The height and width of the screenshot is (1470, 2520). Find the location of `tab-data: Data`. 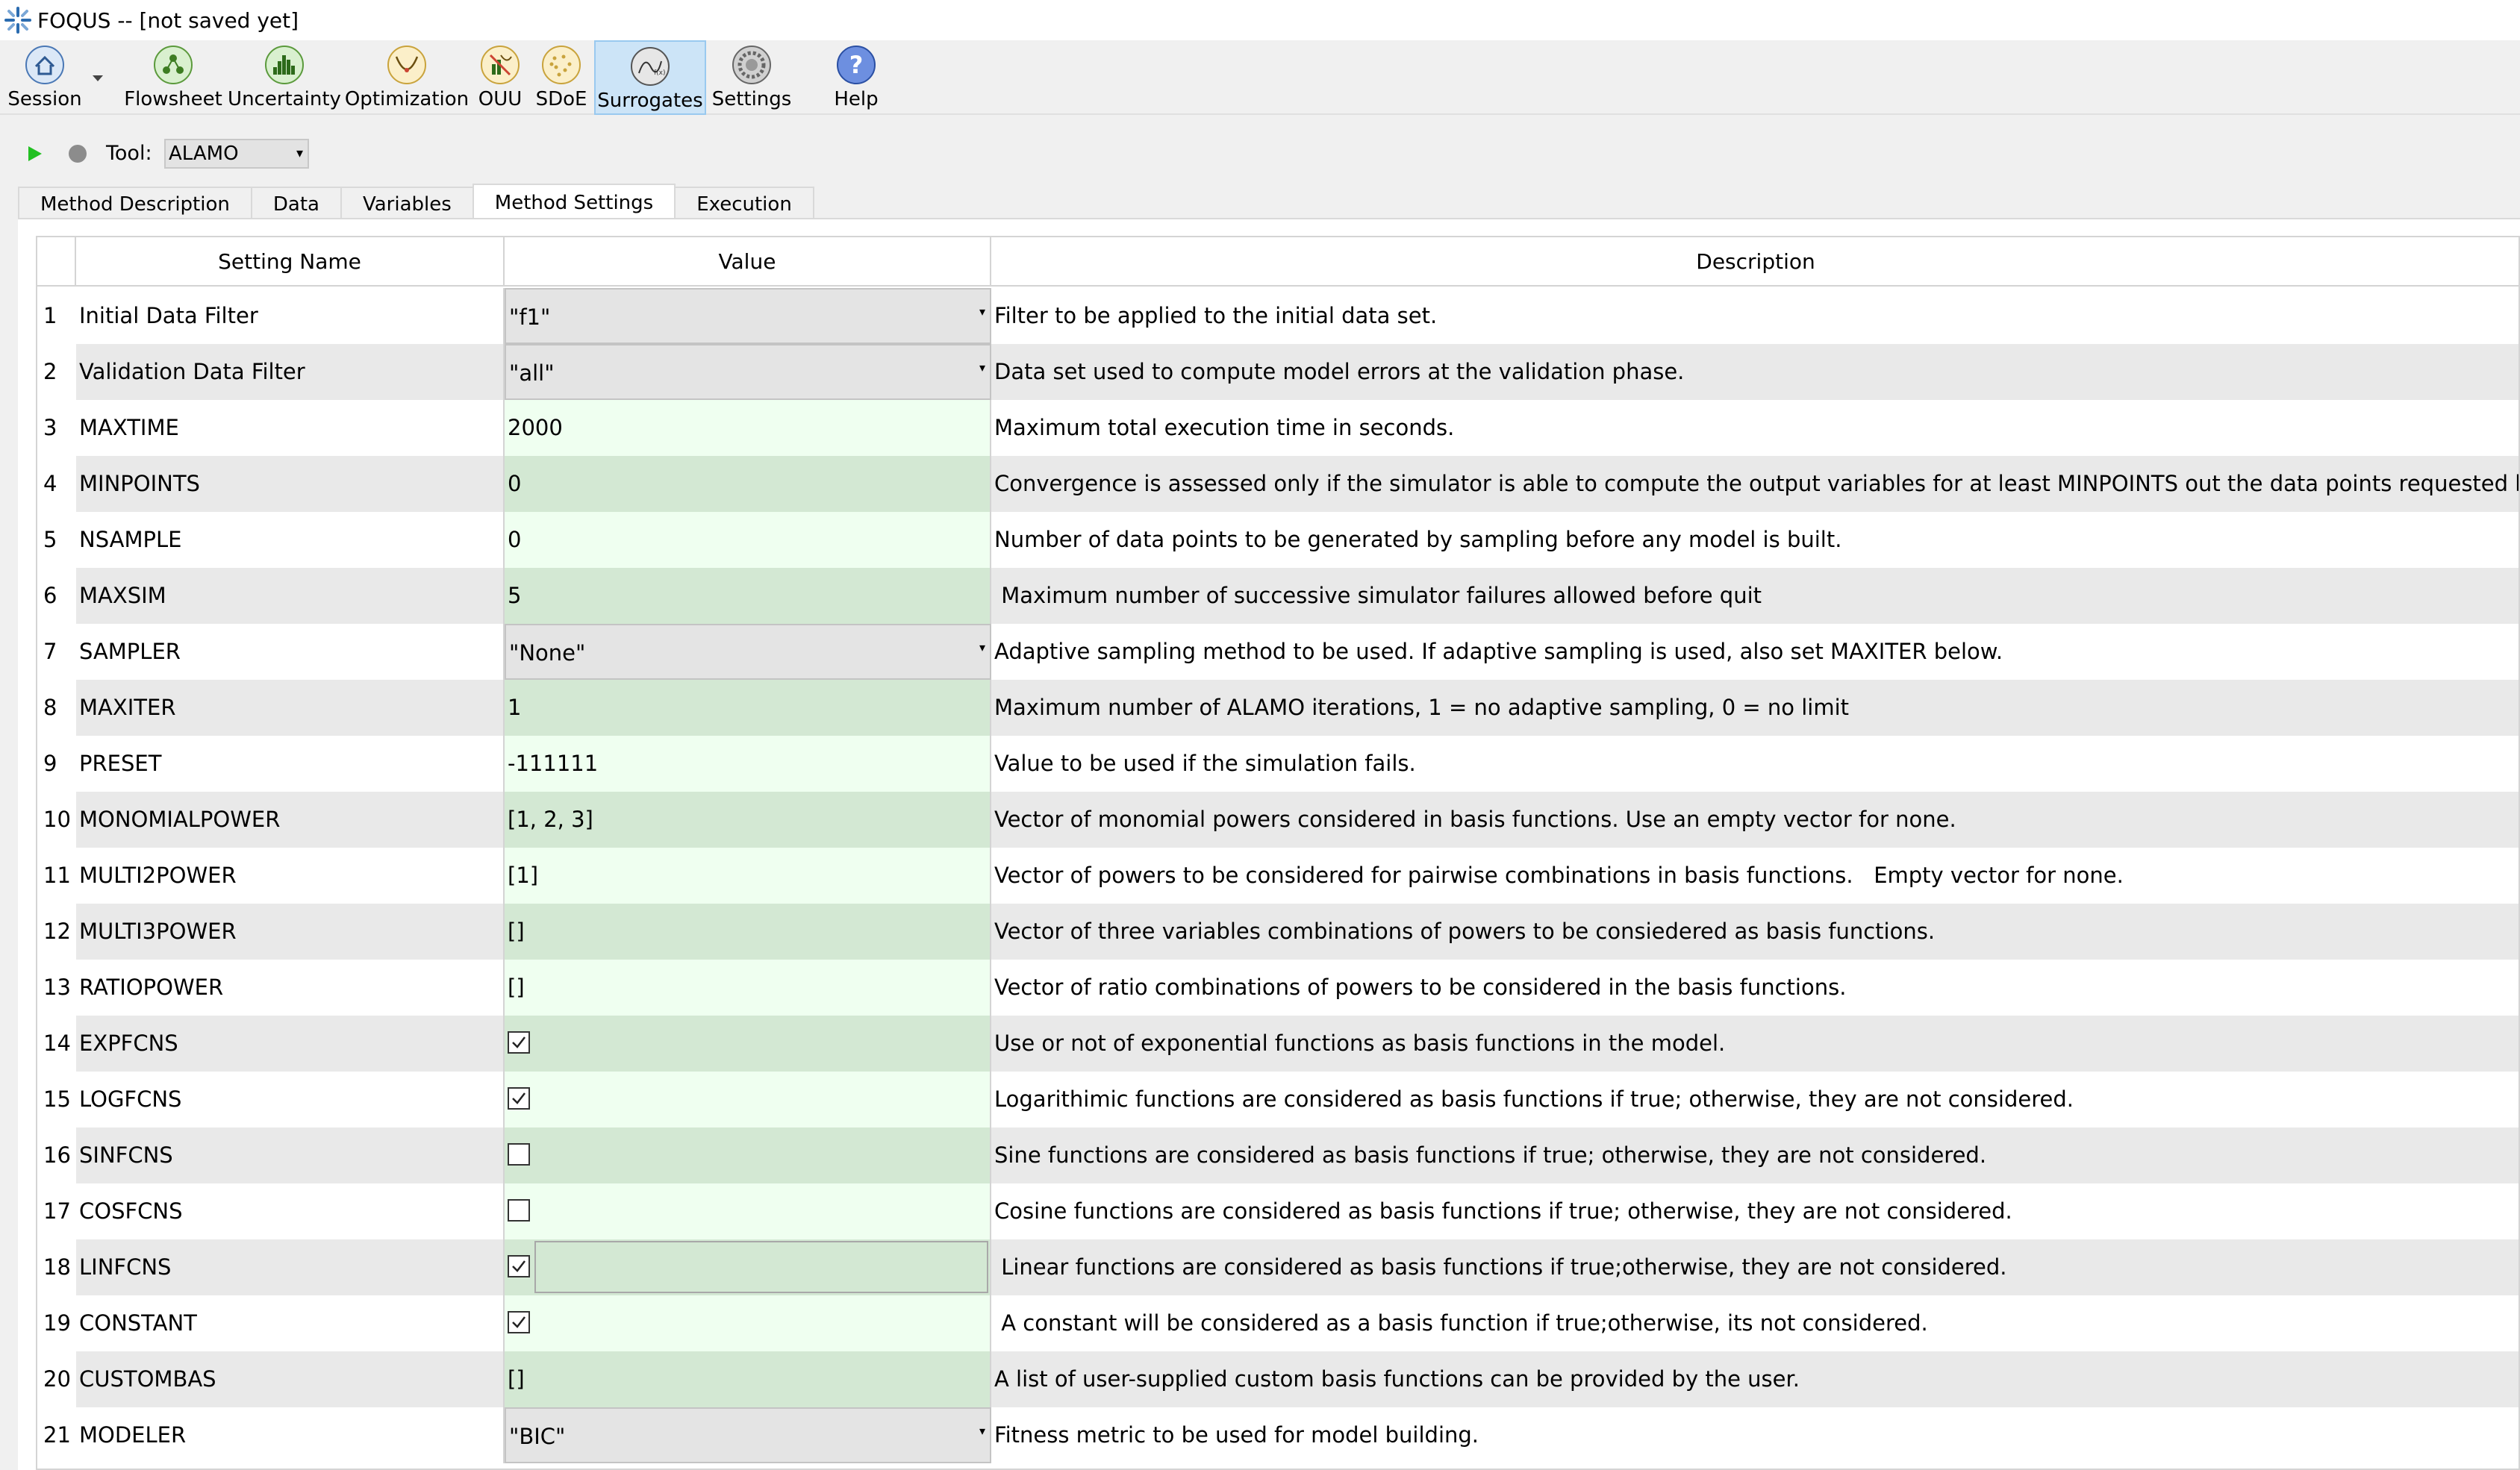

tab-data: Data is located at coordinates (296, 203).